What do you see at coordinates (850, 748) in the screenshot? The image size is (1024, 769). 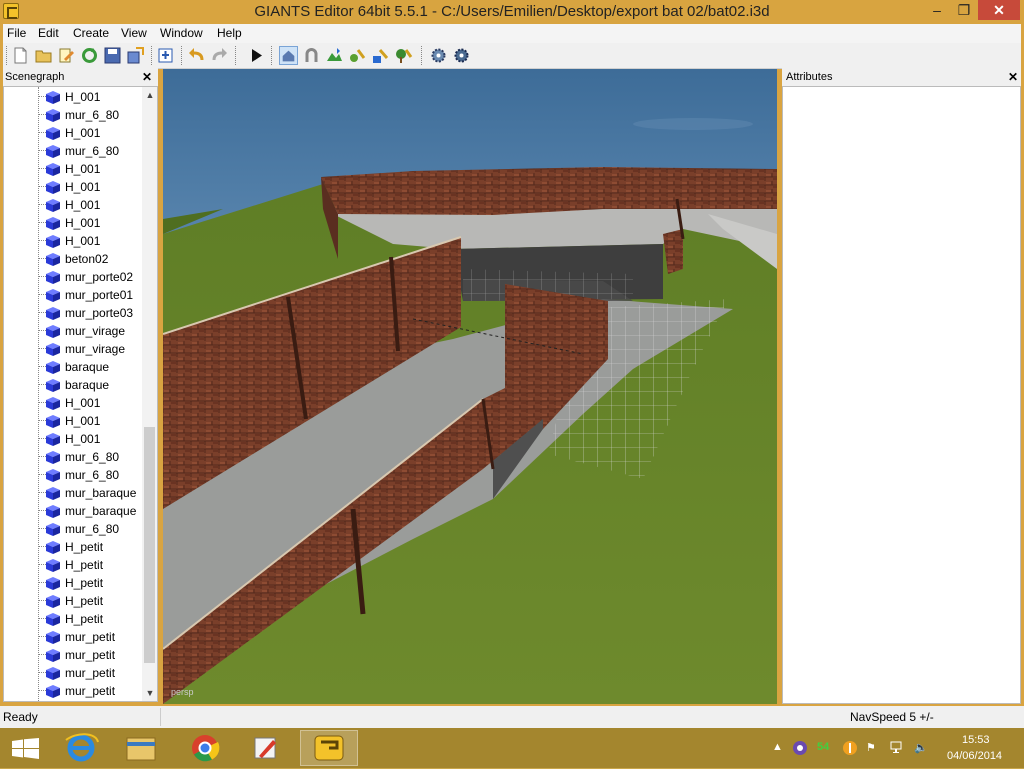 I see `tray-status-icon` at bounding box center [850, 748].